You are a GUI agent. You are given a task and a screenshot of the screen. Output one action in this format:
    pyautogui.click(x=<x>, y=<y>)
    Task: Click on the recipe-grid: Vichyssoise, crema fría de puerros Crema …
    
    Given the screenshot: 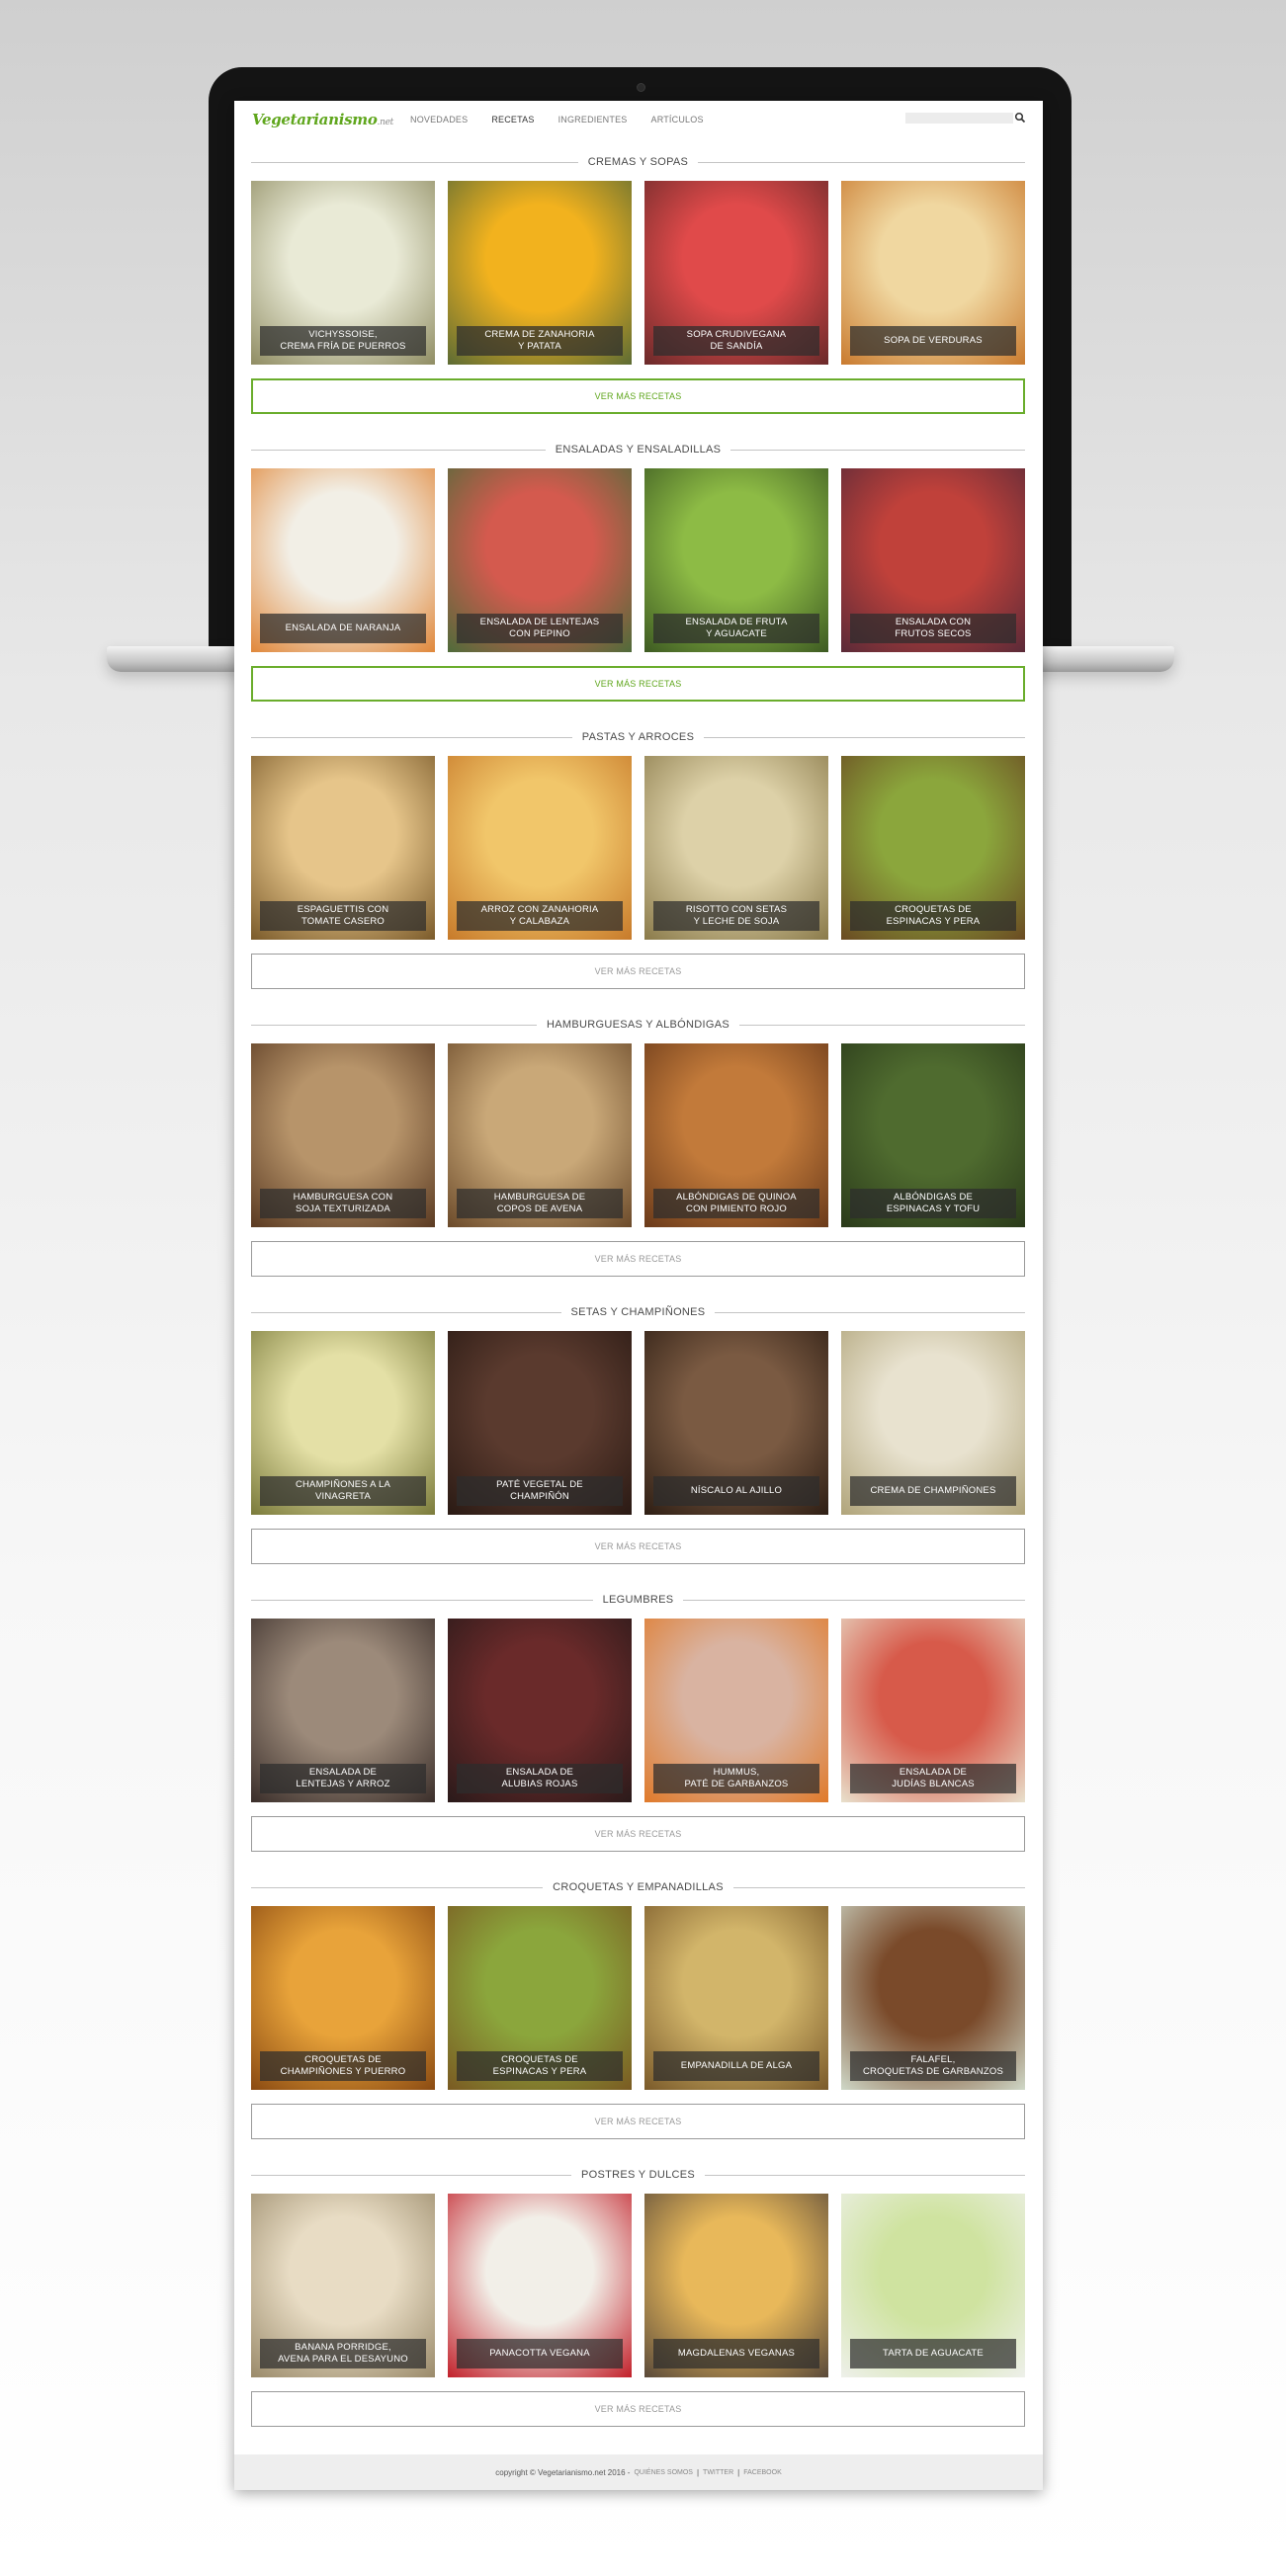 What is the action you would take?
    pyautogui.click(x=638, y=273)
    